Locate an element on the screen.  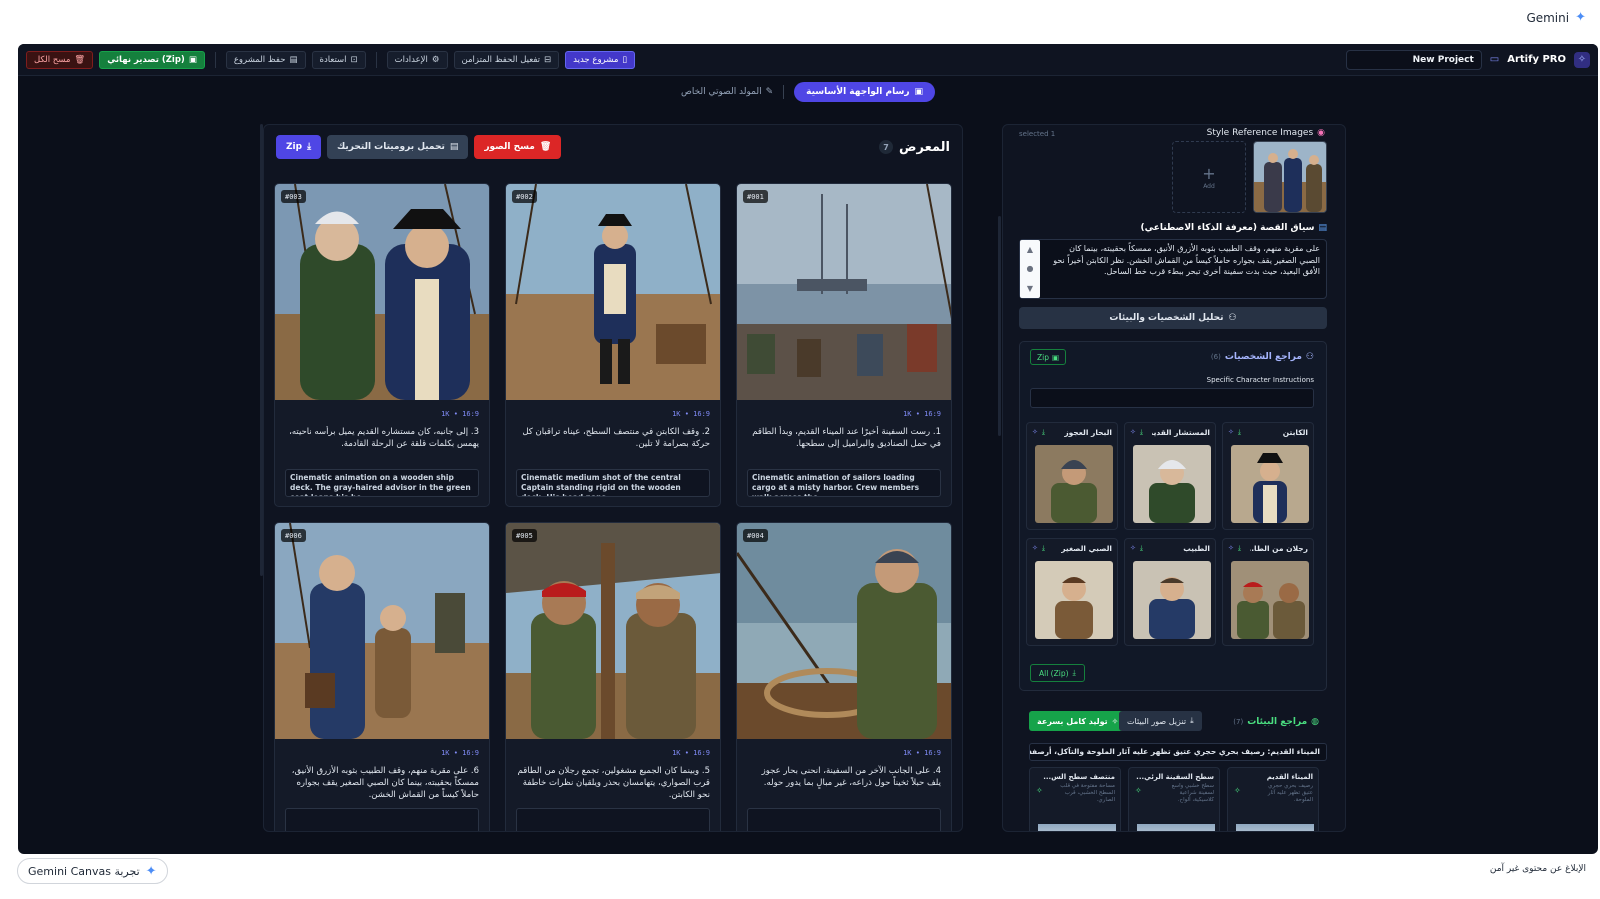
gallery-title: 7 المعرض is located at coordinates (914, 147).